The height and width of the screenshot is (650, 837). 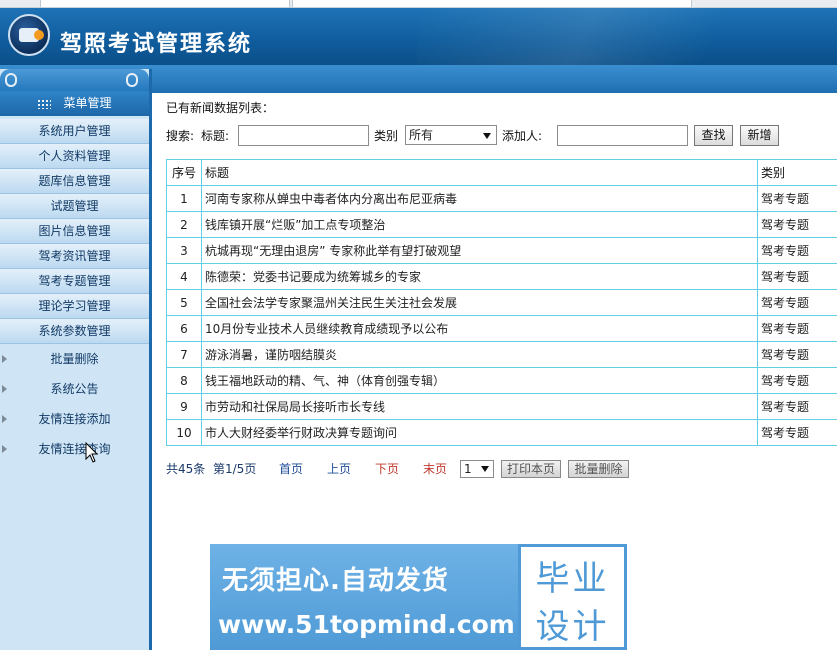 I want to click on watermark-right: 毕业 设计, so click(x=572, y=597).